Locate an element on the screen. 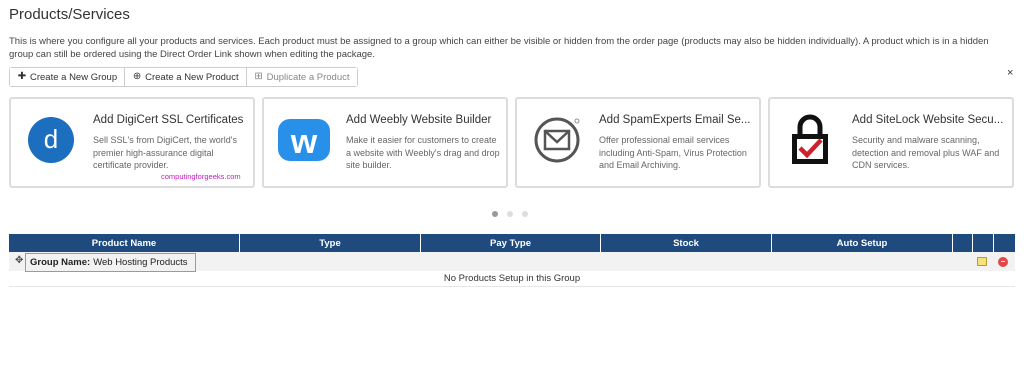  col-type: Type is located at coordinates (330, 243).